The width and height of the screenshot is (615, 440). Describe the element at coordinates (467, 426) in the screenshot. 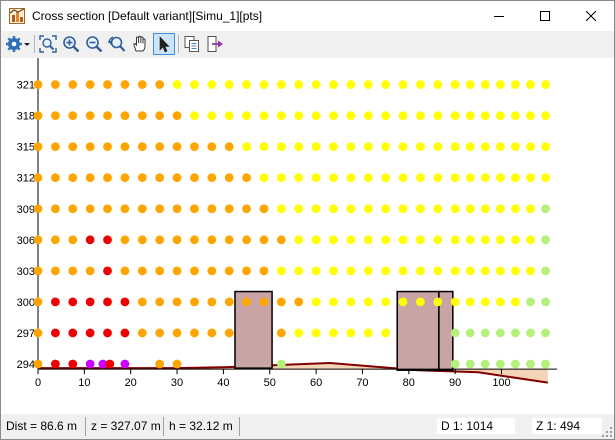

I see `status-d-scale: D 1: 1014` at that location.